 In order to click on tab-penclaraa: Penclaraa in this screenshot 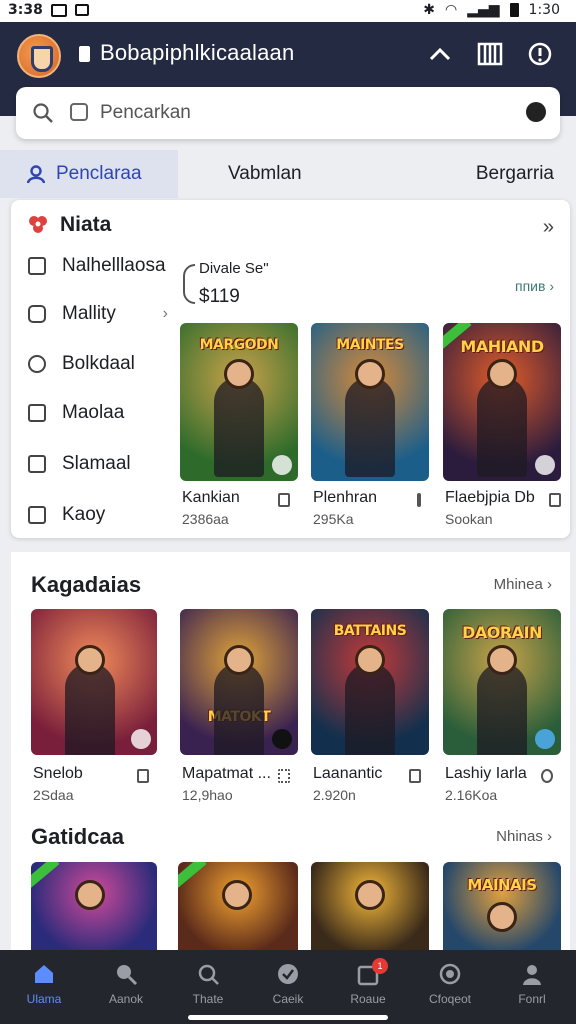, I will do `click(89, 174)`.